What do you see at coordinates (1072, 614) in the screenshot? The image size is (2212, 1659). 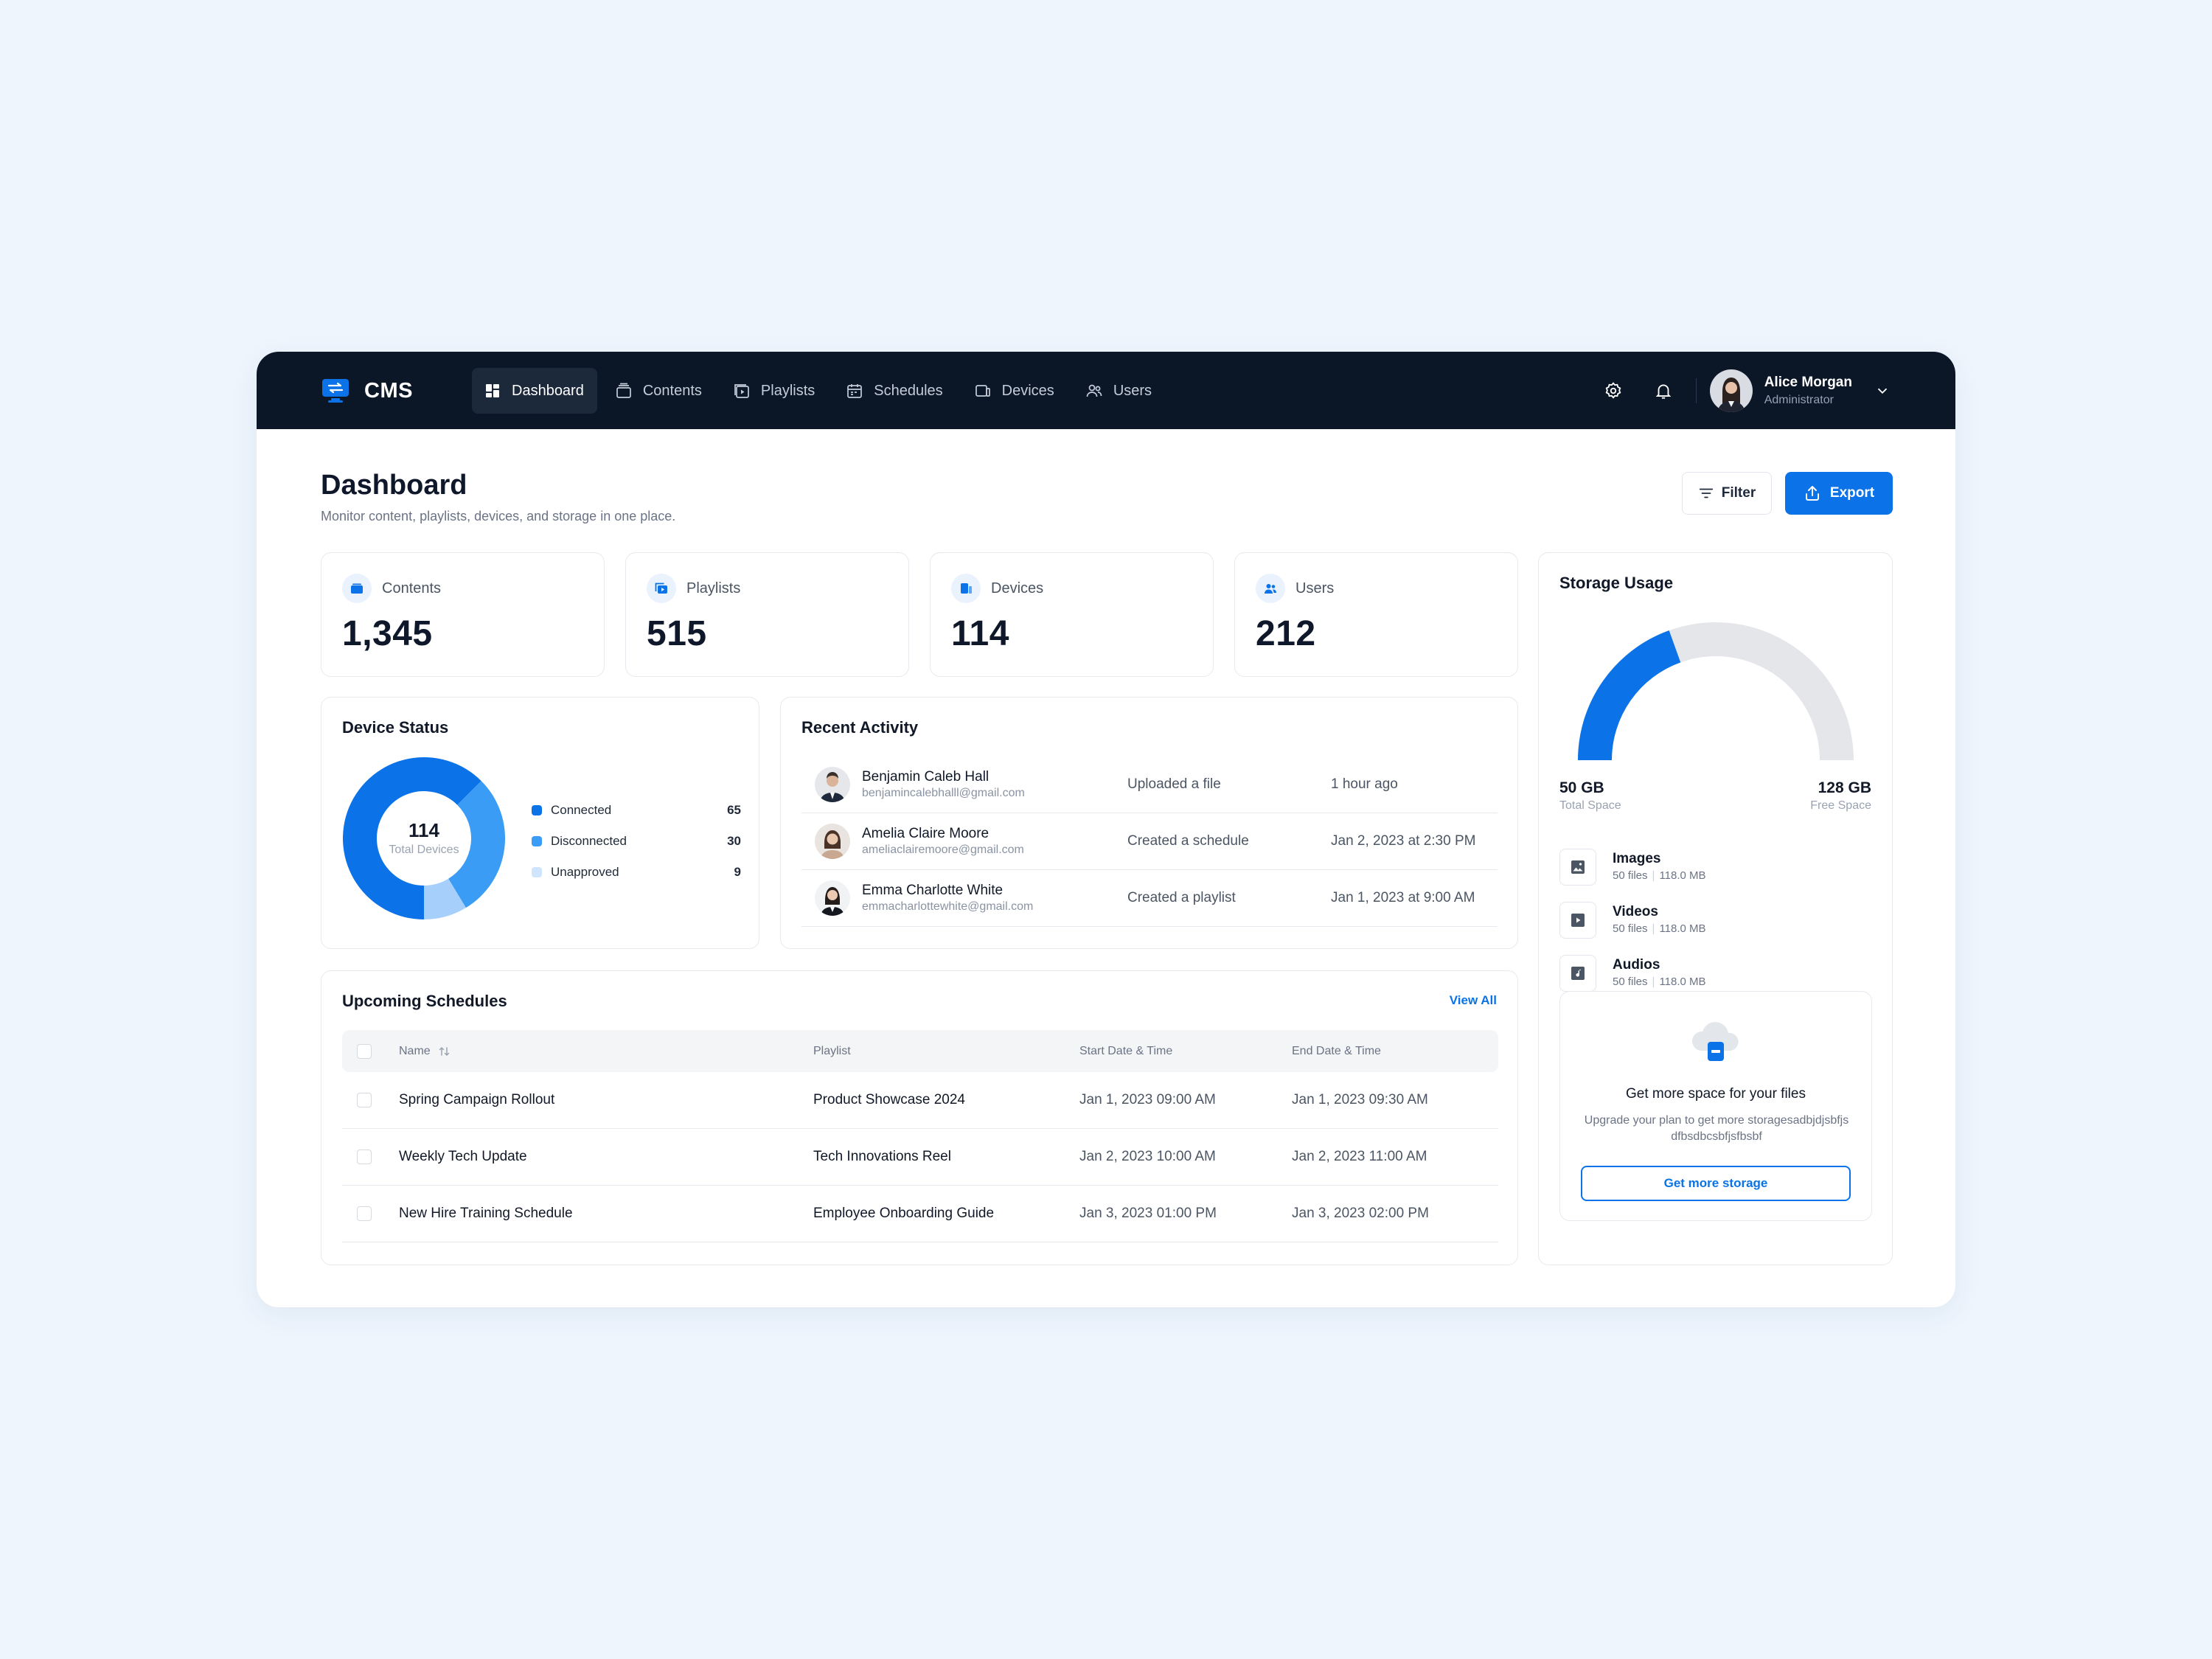 I see `stat-card-devices: Devices 114` at bounding box center [1072, 614].